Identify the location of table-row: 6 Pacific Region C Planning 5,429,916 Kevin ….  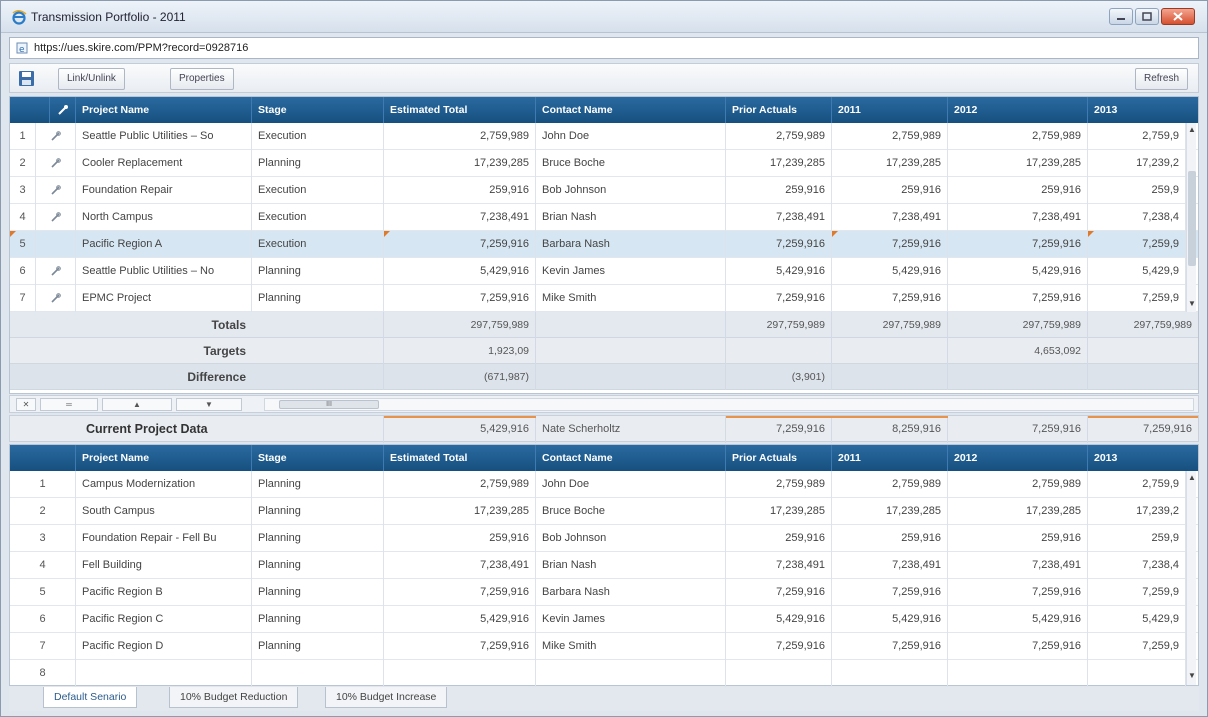
(604, 619).